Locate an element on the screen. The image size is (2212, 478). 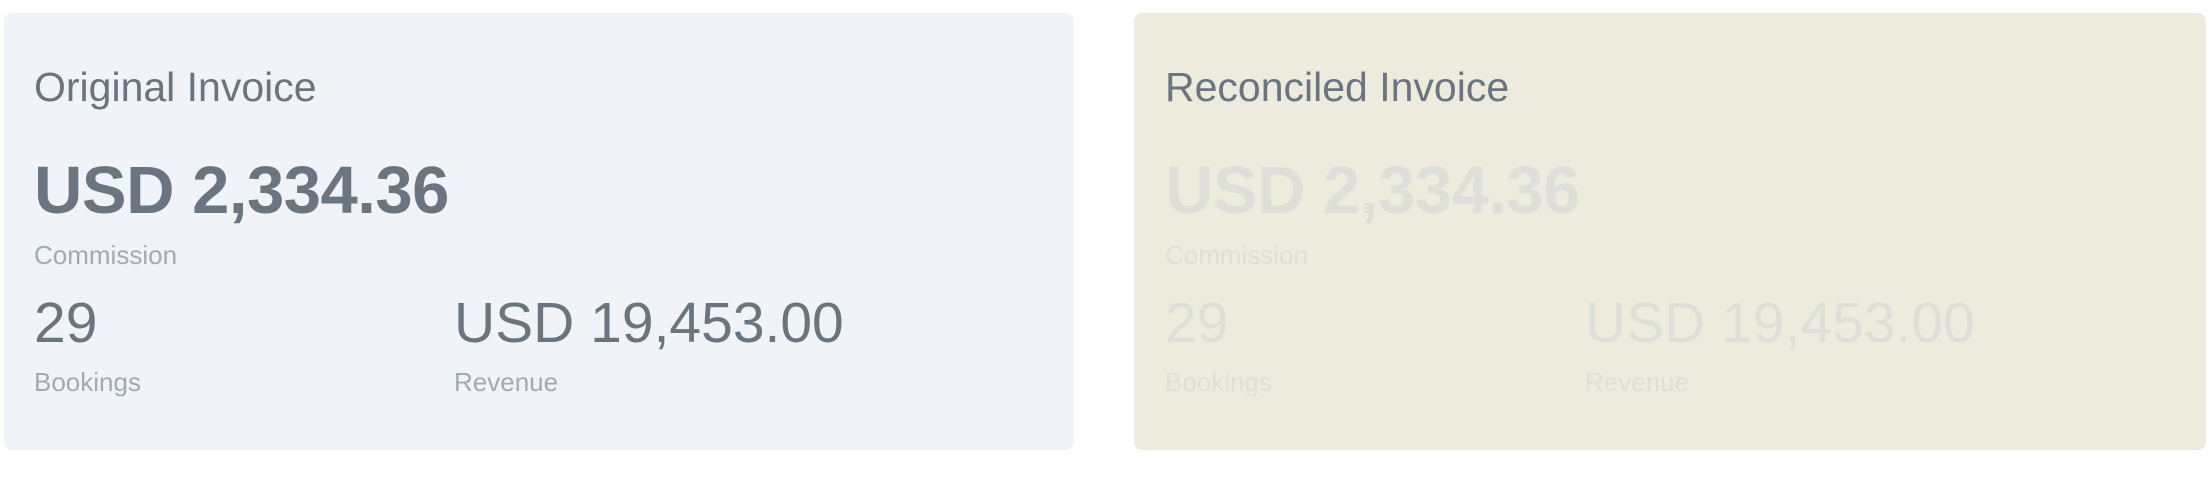
reconciled-invoice-title: Reconciled Invoice is located at coordinates (1337, 87).